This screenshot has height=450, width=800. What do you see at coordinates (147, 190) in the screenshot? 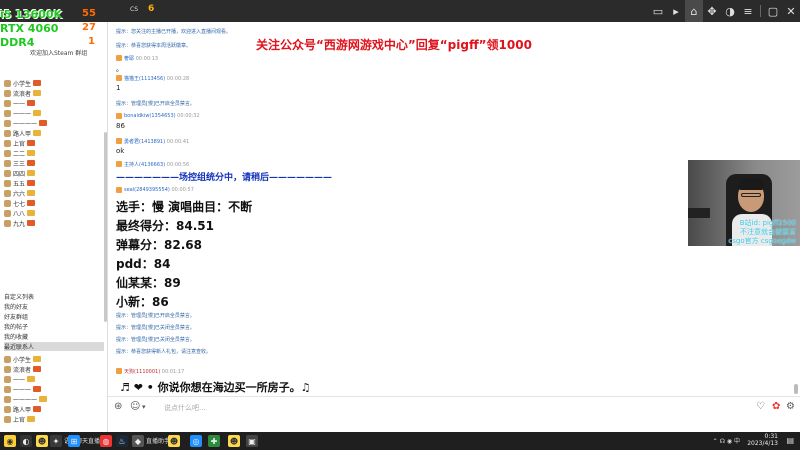
I see `sender-name: seal(2849395554)` at bounding box center [147, 190].